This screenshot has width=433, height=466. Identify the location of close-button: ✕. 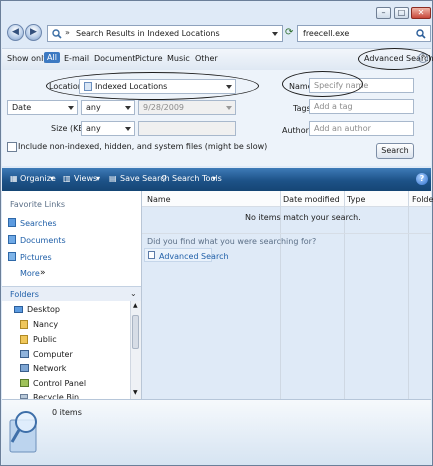
(421, 13).